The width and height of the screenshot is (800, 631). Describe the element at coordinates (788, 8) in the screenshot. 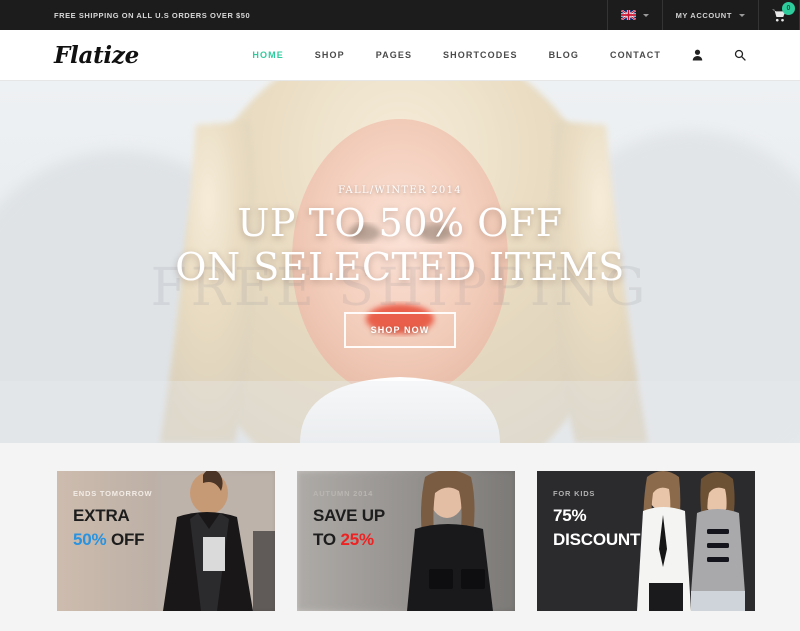

I see `cart-count-badge: 0` at that location.